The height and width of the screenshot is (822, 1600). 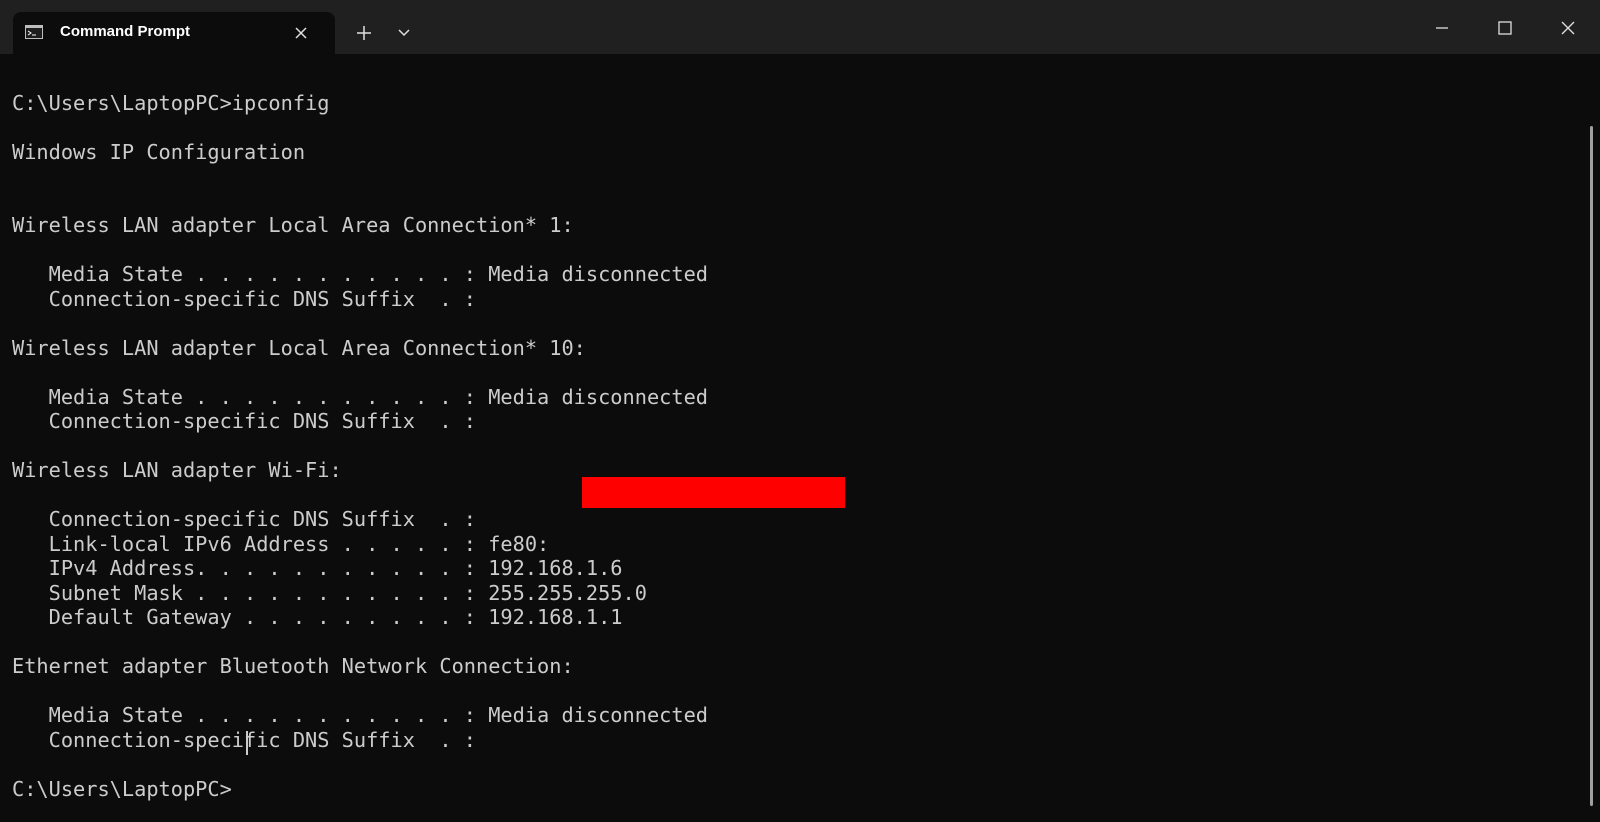 I want to click on cmd-icon, so click(x=34, y=32).